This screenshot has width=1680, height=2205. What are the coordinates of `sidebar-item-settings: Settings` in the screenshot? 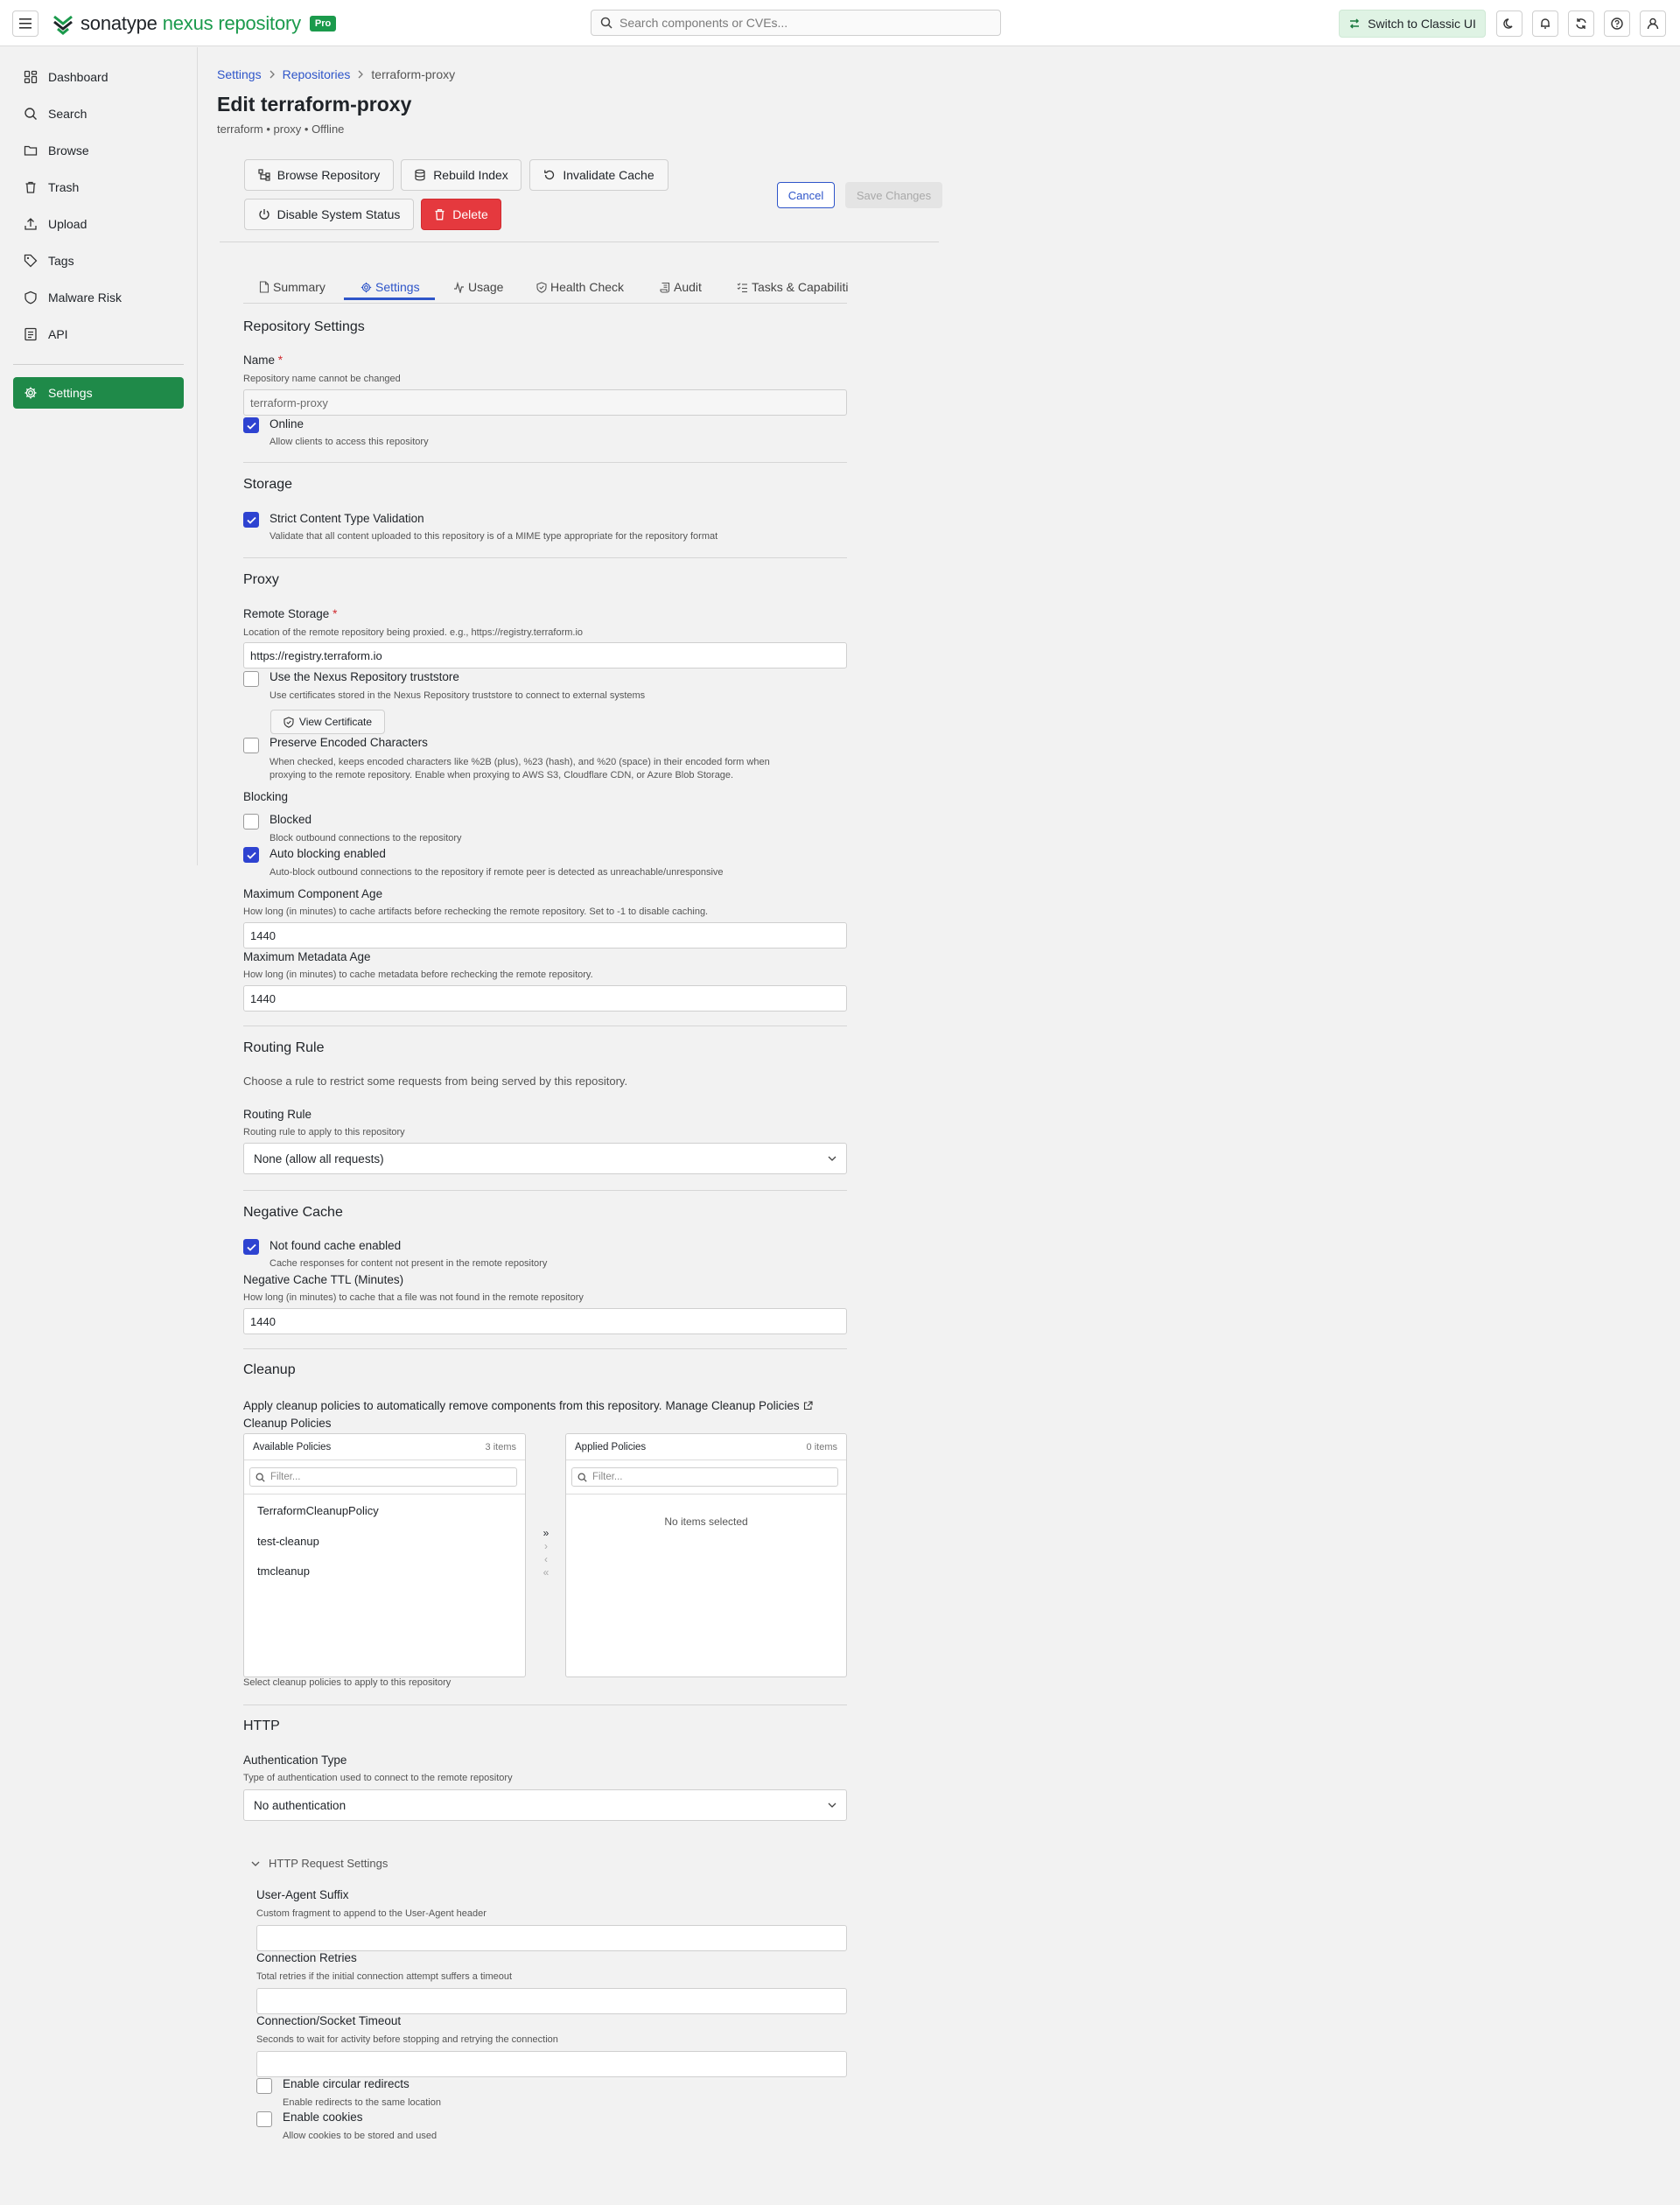 It's located at (98, 393).